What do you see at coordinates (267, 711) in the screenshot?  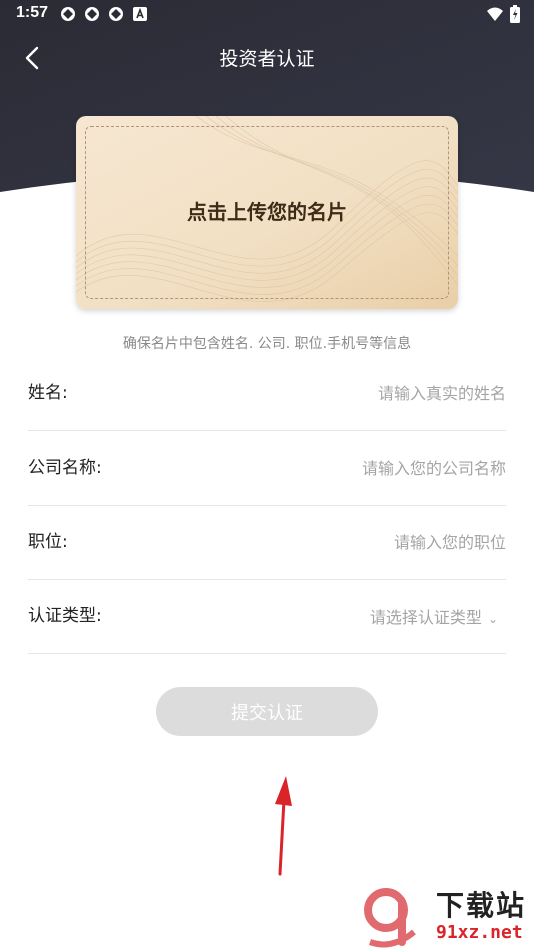 I see `submit-button: 提交认证` at bounding box center [267, 711].